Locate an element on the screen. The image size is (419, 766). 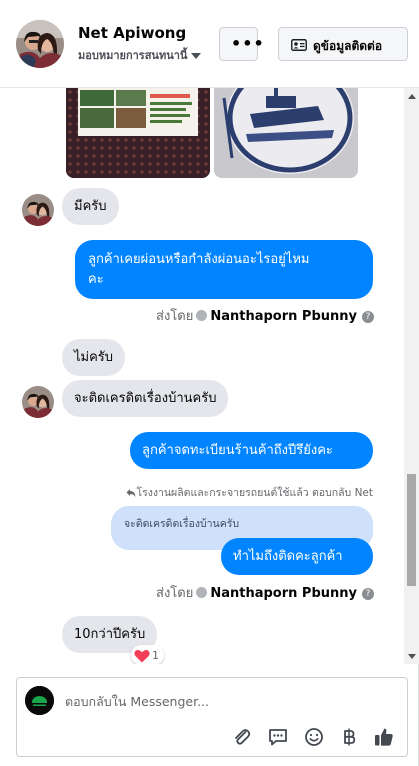
shared-photo-flyer is located at coordinates (138, 133).